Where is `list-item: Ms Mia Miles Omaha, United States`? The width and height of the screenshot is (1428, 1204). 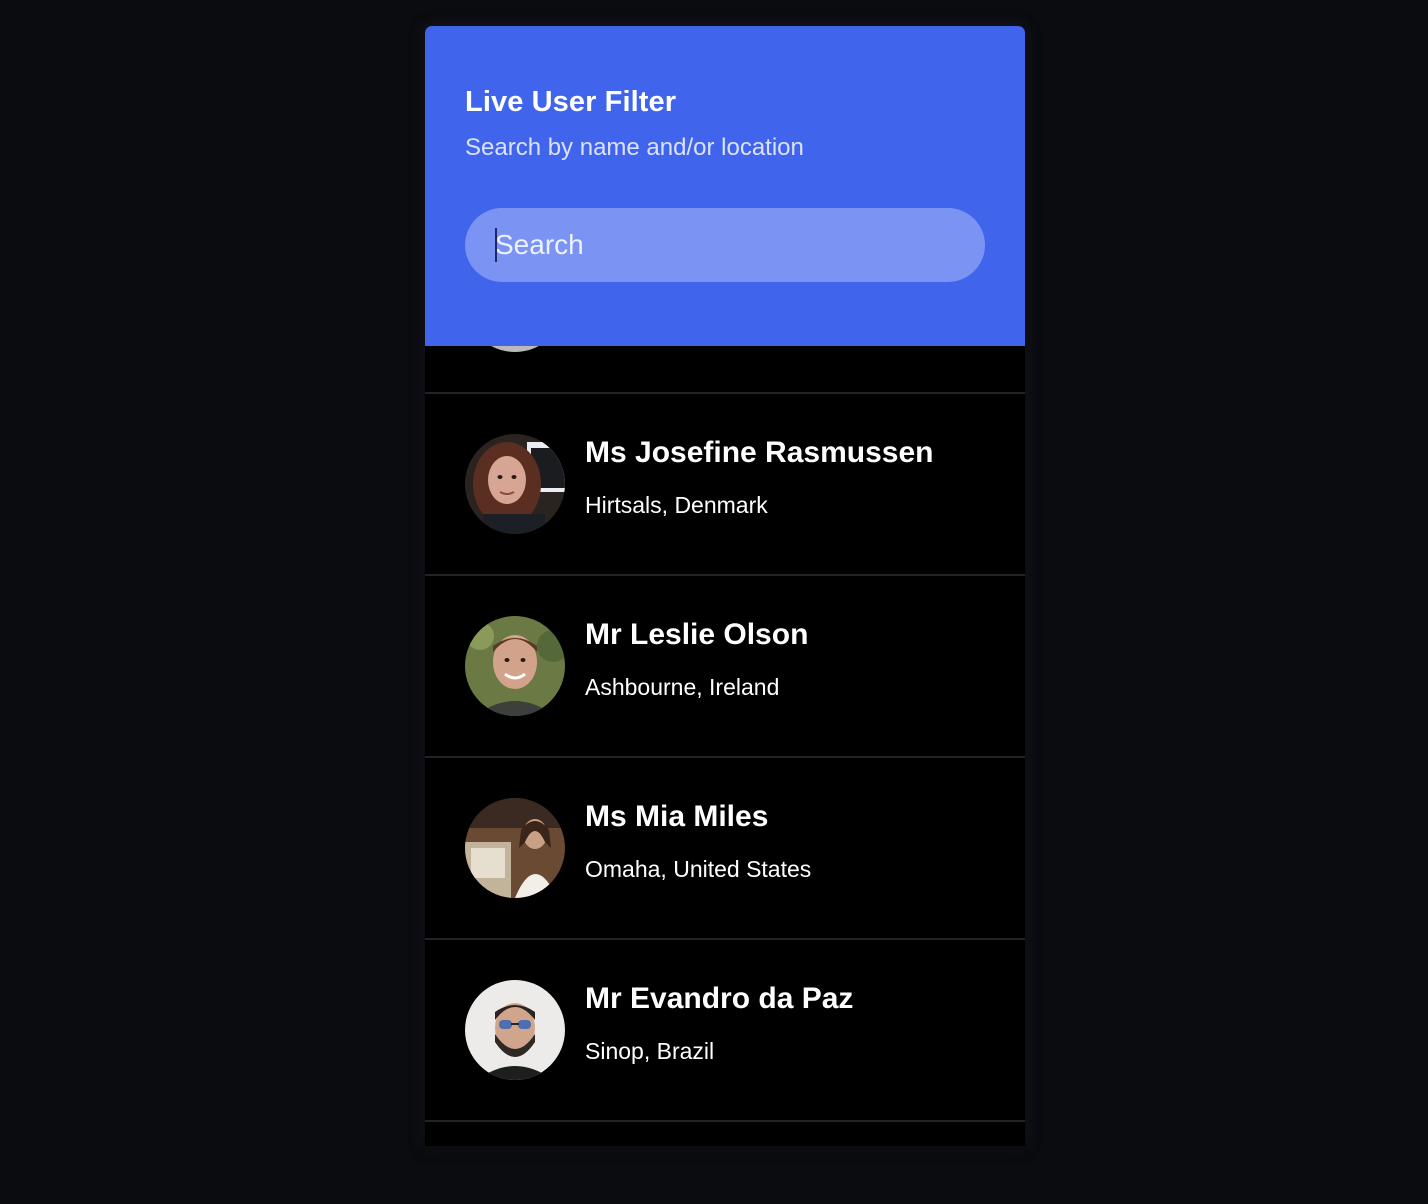
list-item: Ms Mia Miles Omaha, United States is located at coordinates (725, 849).